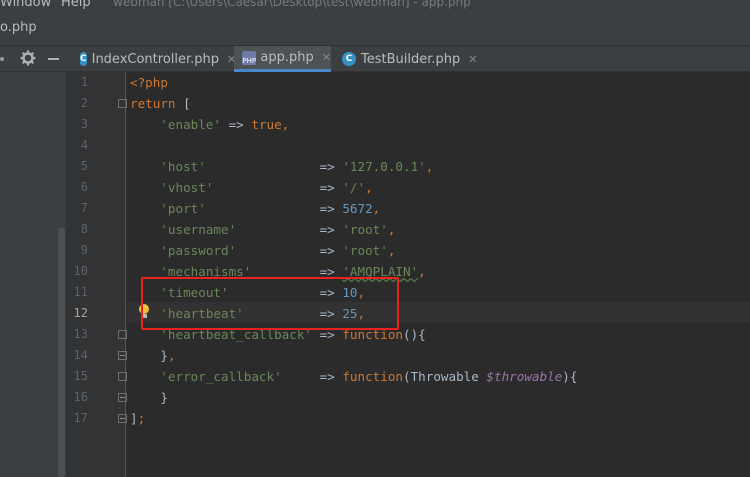 This screenshot has height=477, width=750. I want to click on php-file-icon: PHP, so click(249, 57).